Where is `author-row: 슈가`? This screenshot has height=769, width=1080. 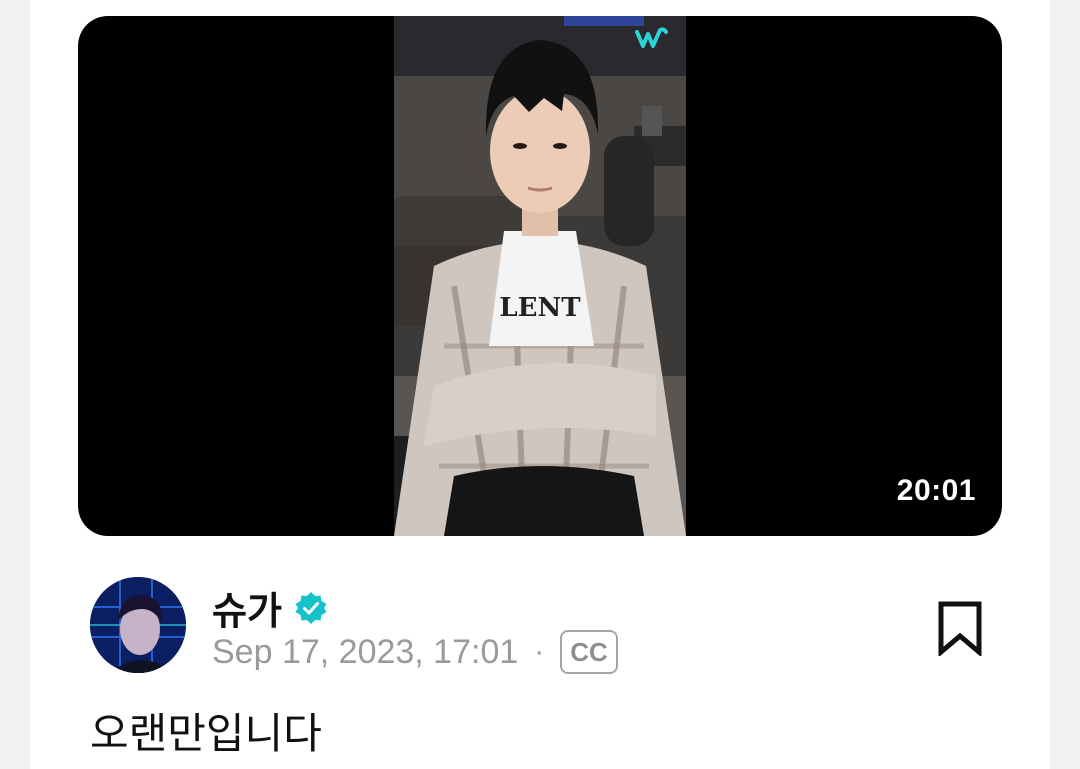 author-row: 슈가 is located at coordinates (270, 607).